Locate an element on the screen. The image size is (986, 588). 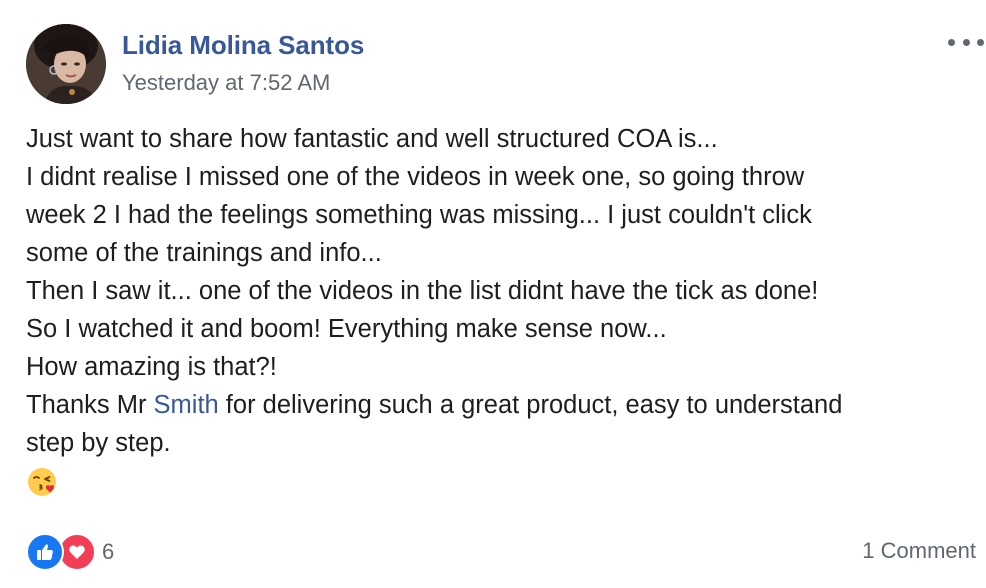
like-reaction-icon is located at coordinates (45, 552).